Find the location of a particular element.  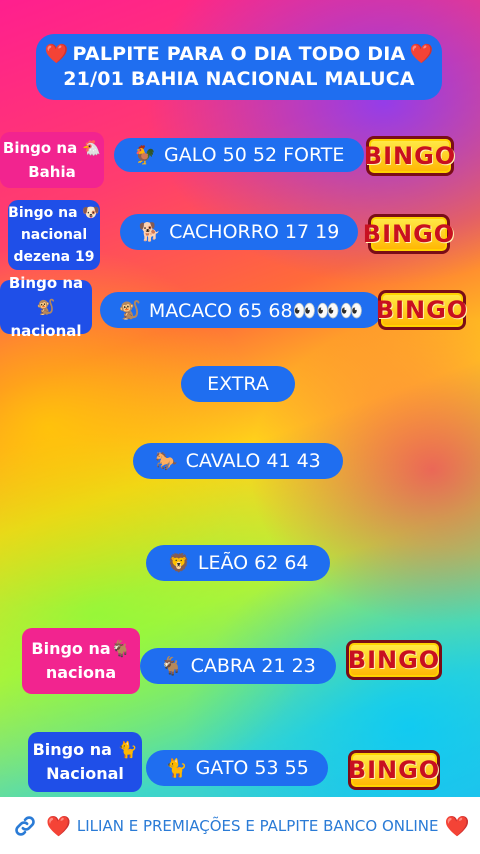

bingo-tag-galo: Bingo na 🐔 Bahia is located at coordinates (52, 160).